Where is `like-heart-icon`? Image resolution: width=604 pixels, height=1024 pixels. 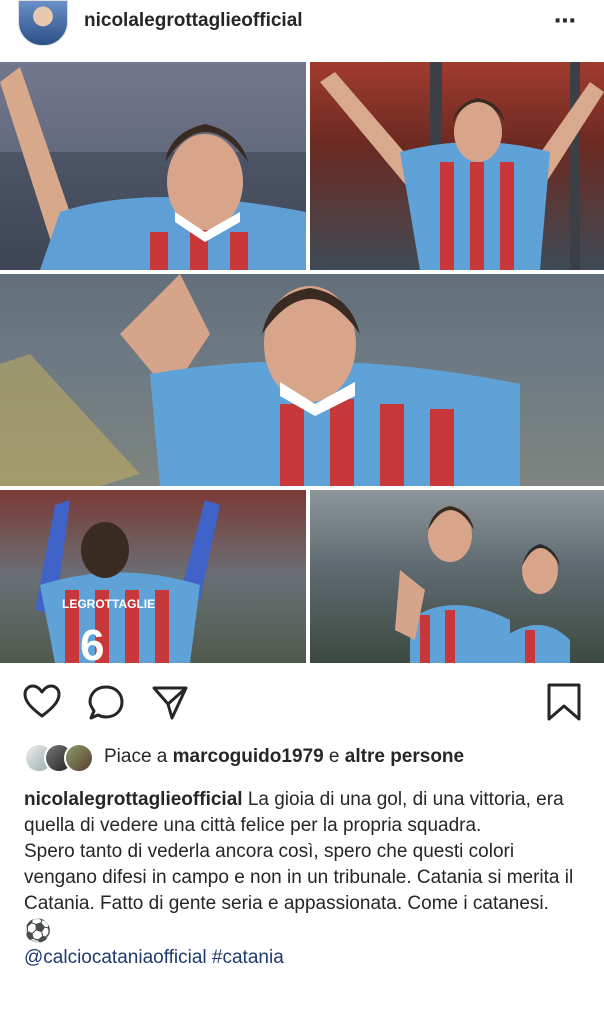
like-heart-icon is located at coordinates (42, 702).